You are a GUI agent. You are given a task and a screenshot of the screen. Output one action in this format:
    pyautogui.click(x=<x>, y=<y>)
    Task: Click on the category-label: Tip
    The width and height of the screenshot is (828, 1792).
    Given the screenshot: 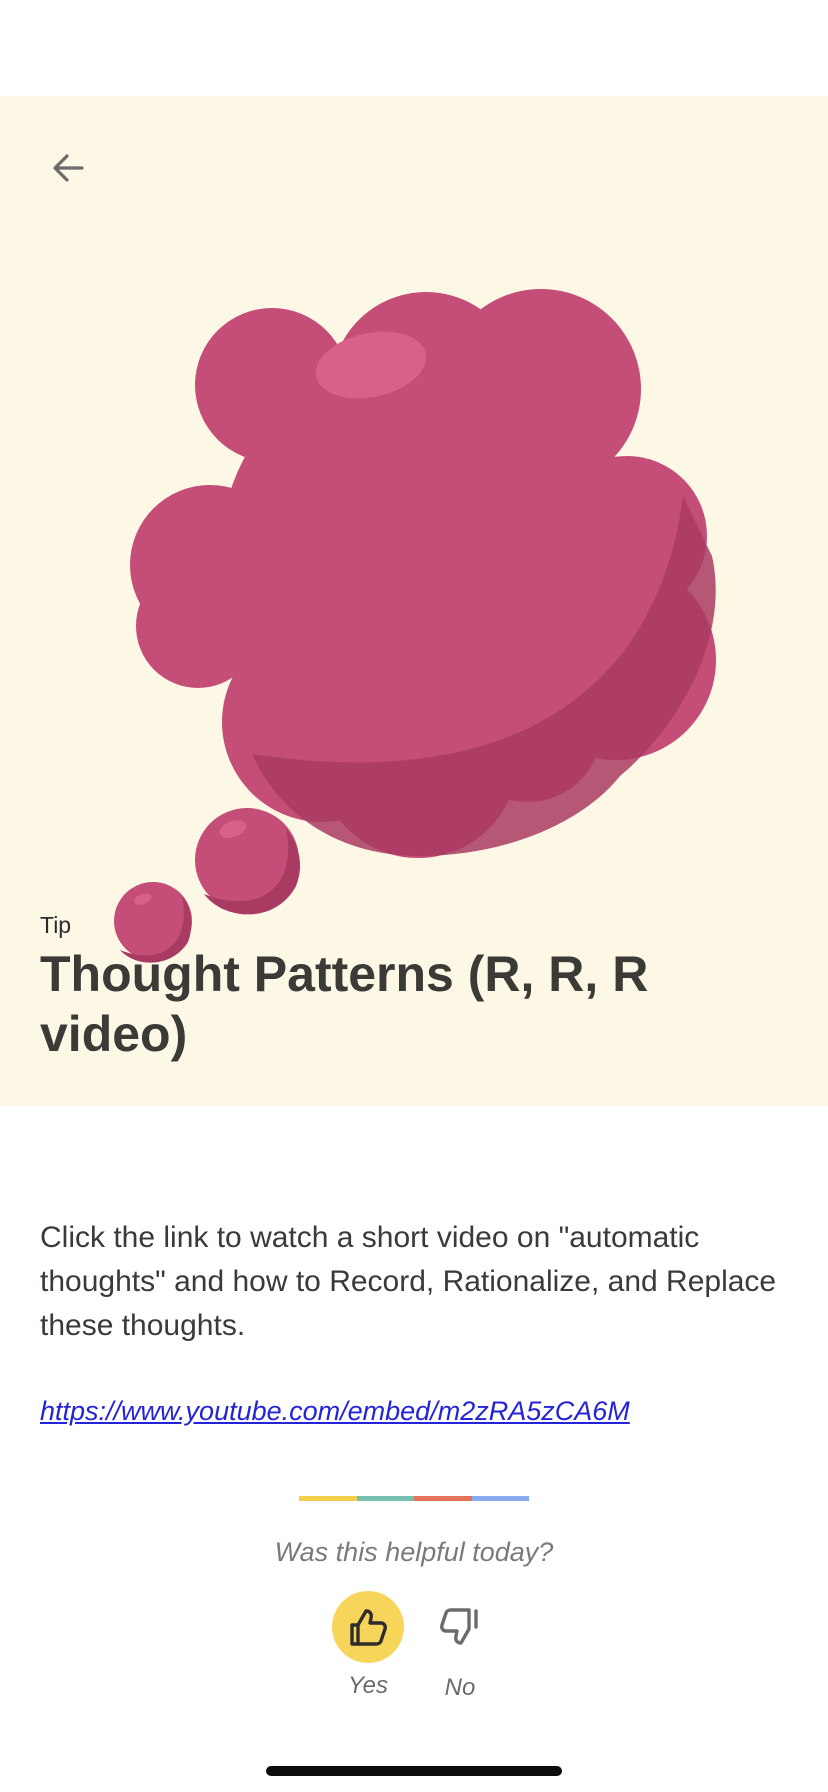 What is the action you would take?
    pyautogui.click(x=56, y=925)
    